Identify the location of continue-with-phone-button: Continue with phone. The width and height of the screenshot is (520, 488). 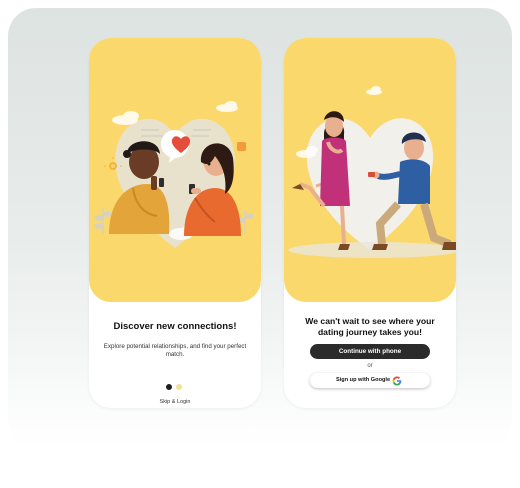
(370, 351).